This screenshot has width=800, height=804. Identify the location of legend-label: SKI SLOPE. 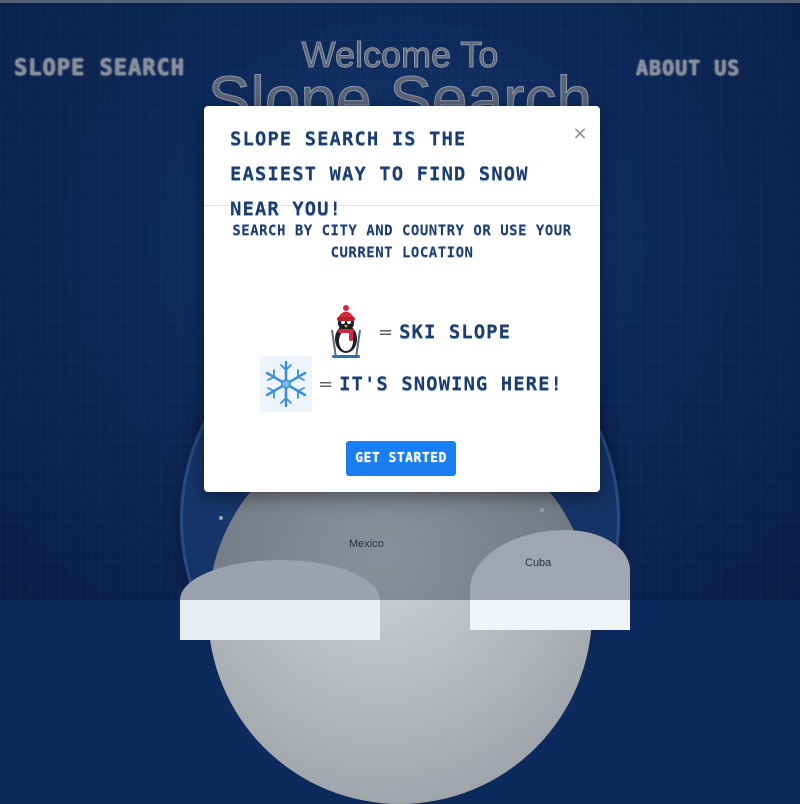
(455, 332).